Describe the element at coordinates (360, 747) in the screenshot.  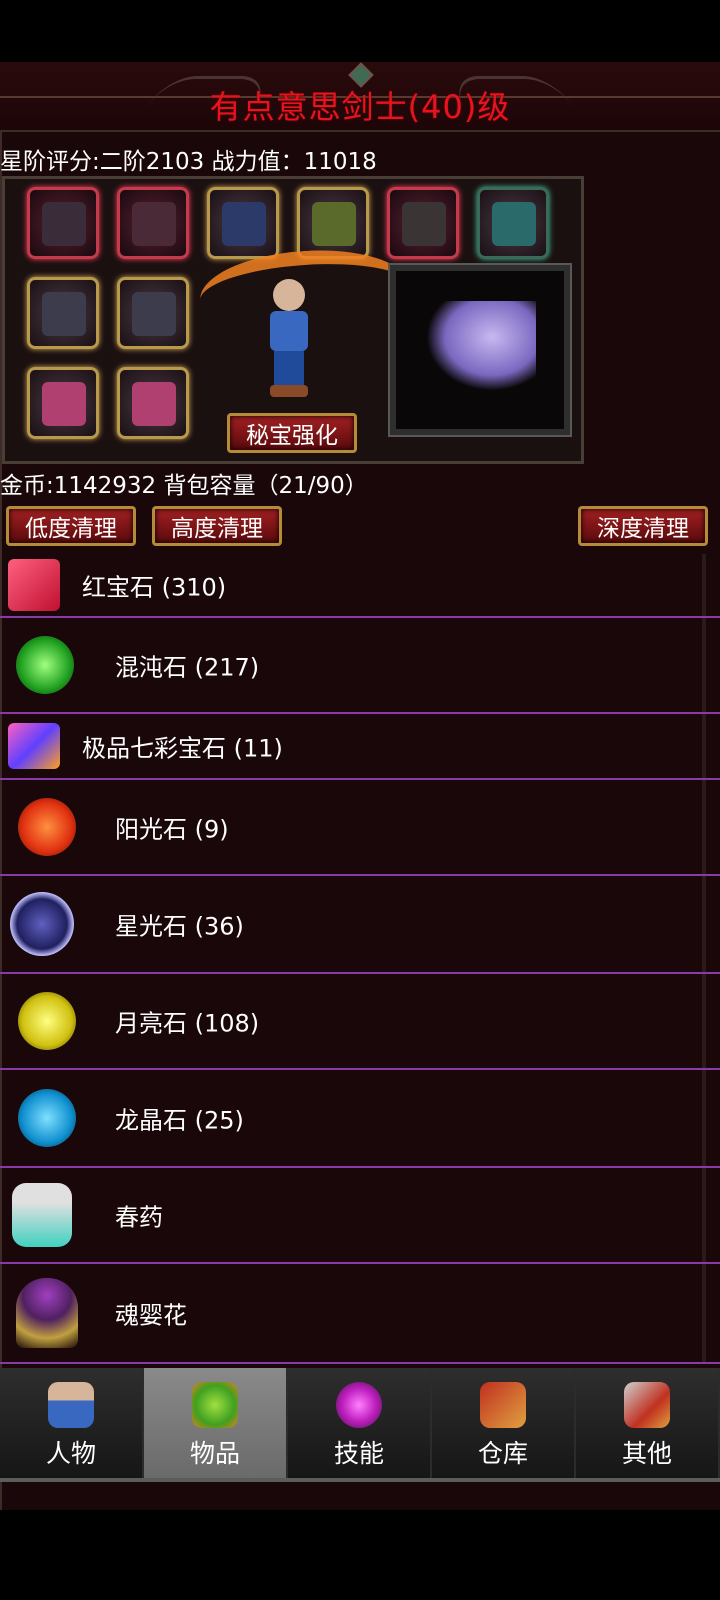
I see `list-item: 极品七彩宝石 (11)` at that location.